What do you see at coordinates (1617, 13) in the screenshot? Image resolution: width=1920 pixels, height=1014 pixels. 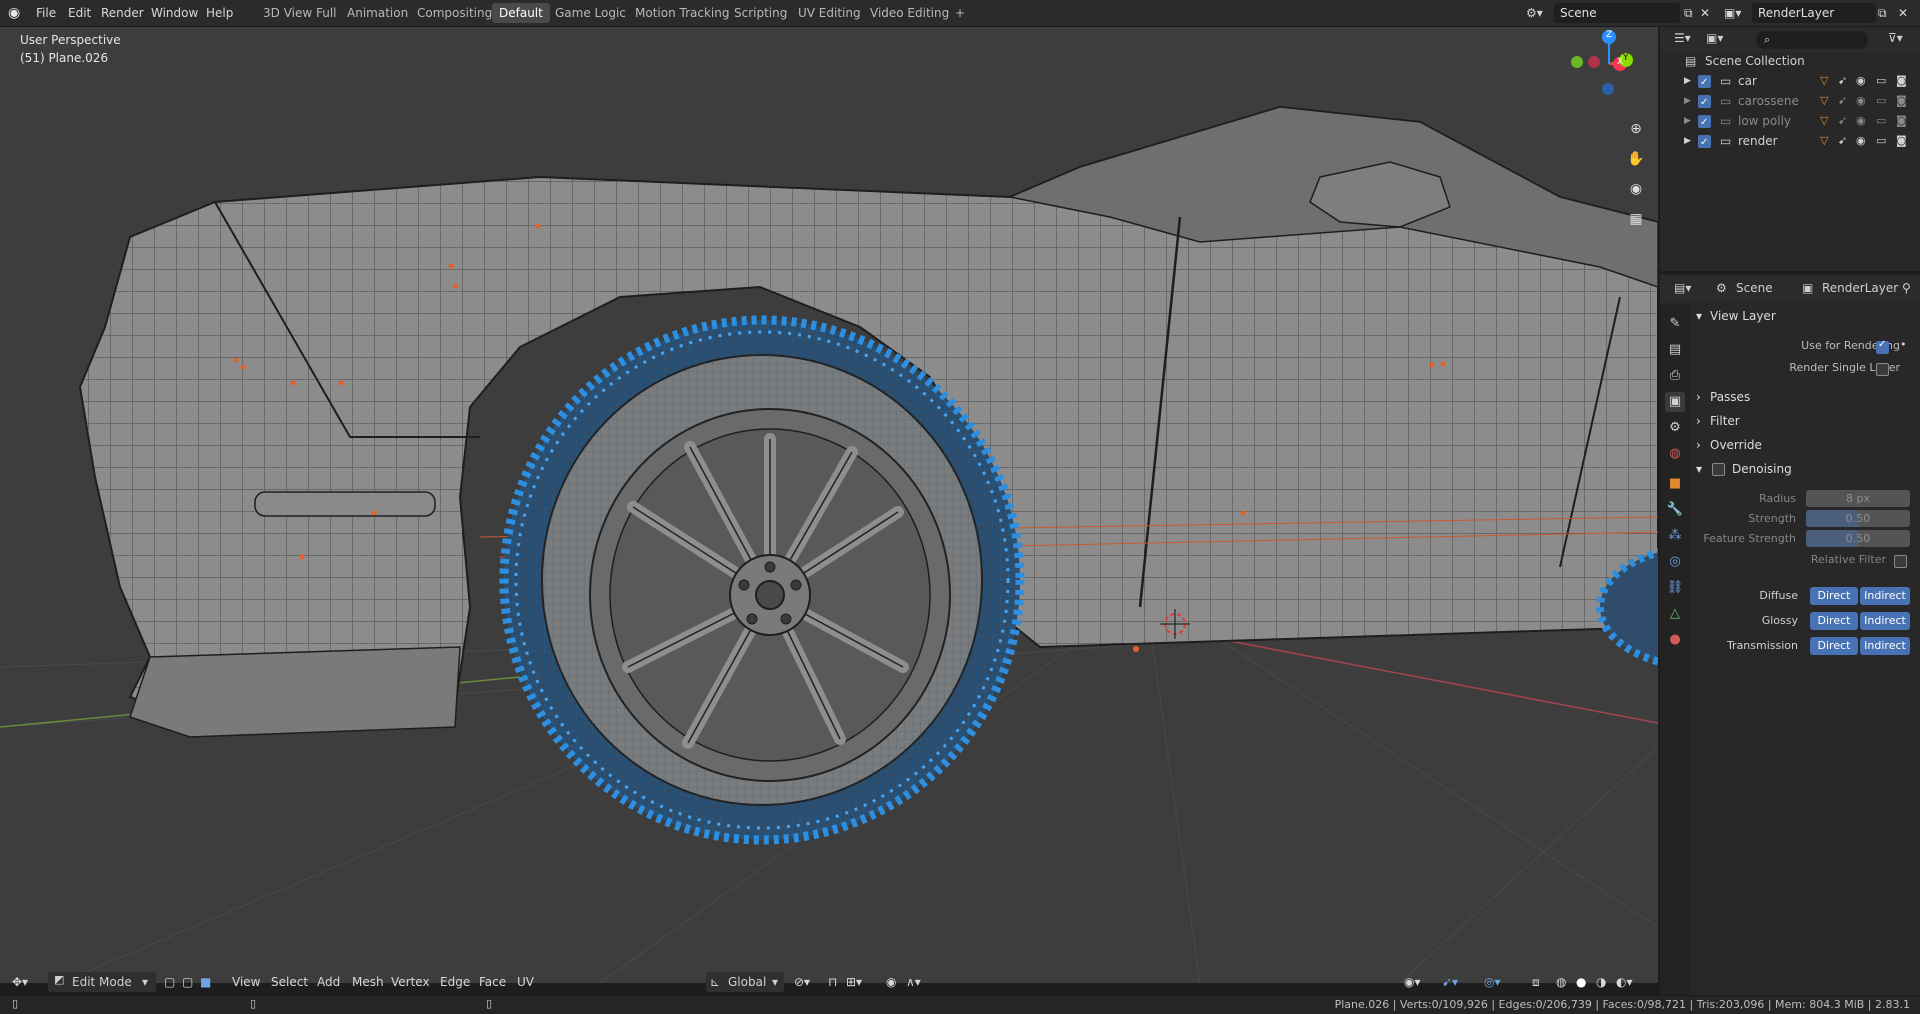 I see `scene-name-field: Scene` at bounding box center [1617, 13].